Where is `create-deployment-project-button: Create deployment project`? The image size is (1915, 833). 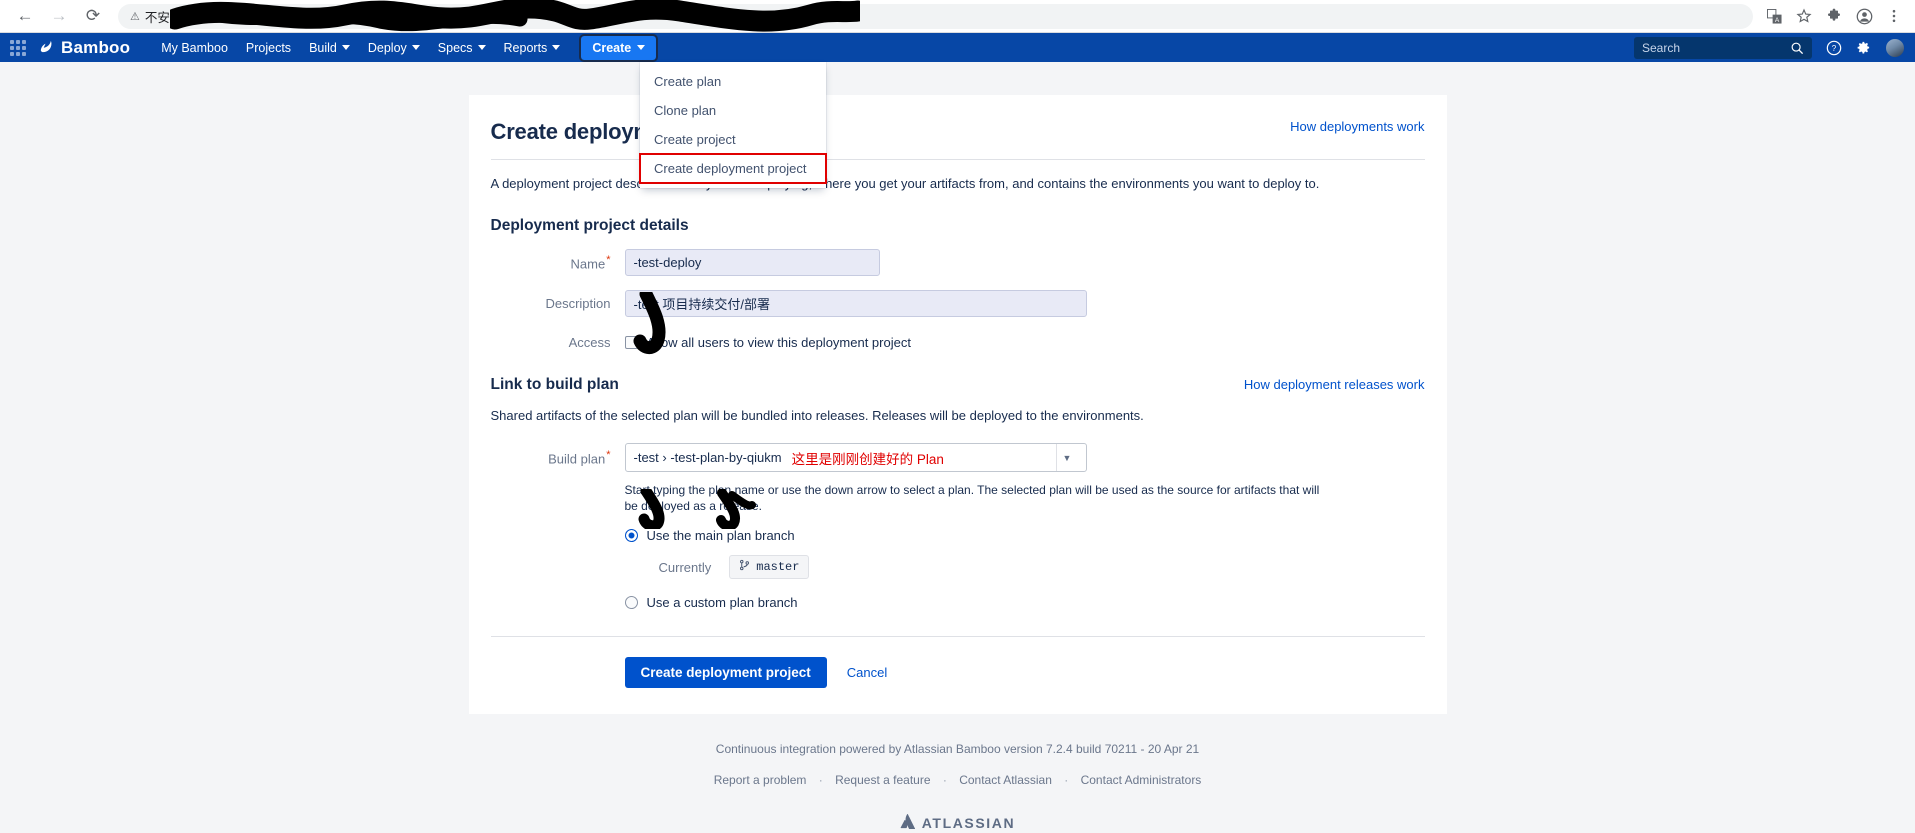
create-deployment-project-button: Create deployment project is located at coordinates (725, 673).